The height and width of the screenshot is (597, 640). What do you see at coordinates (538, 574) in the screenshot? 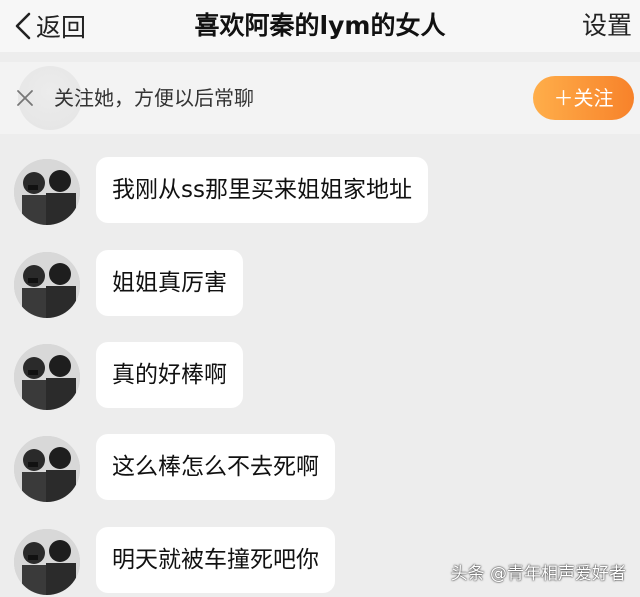
I see `watermark: 头条 @青年相声爱好者` at bounding box center [538, 574].